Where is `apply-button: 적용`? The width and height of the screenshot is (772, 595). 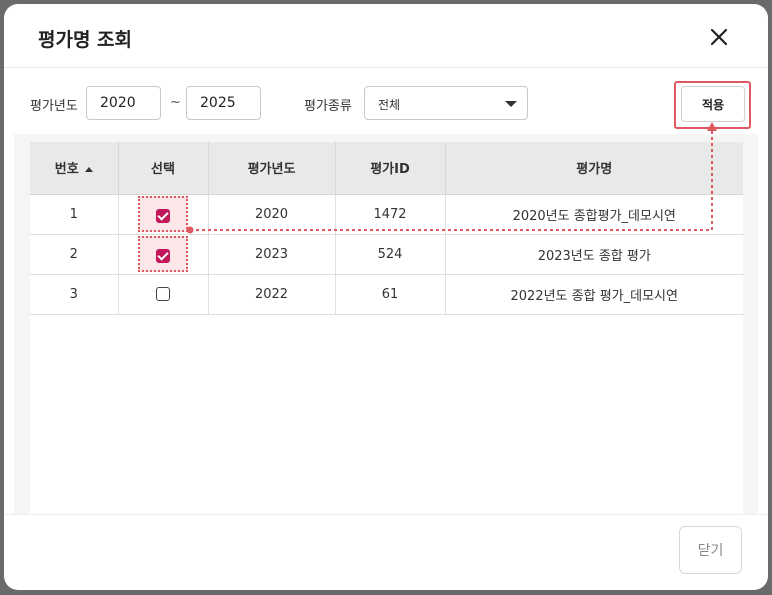
apply-button: 적용 is located at coordinates (713, 104).